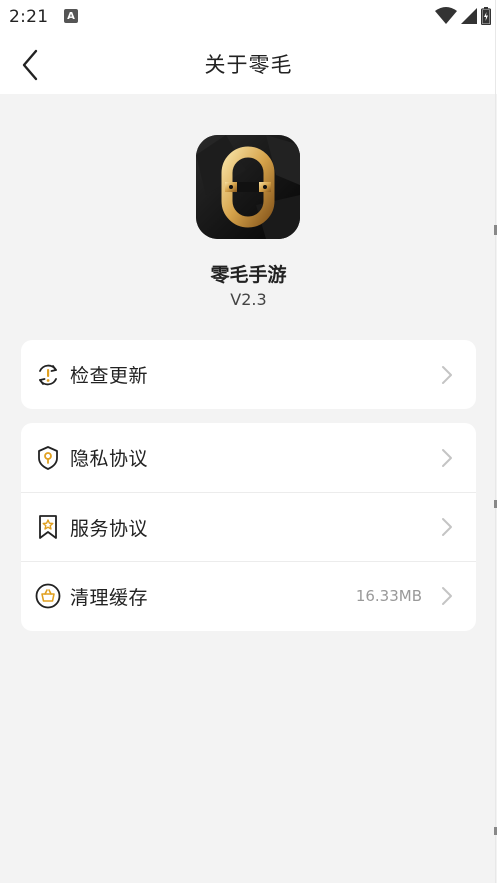  What do you see at coordinates (248, 187) in the screenshot?
I see `app-logo` at bounding box center [248, 187].